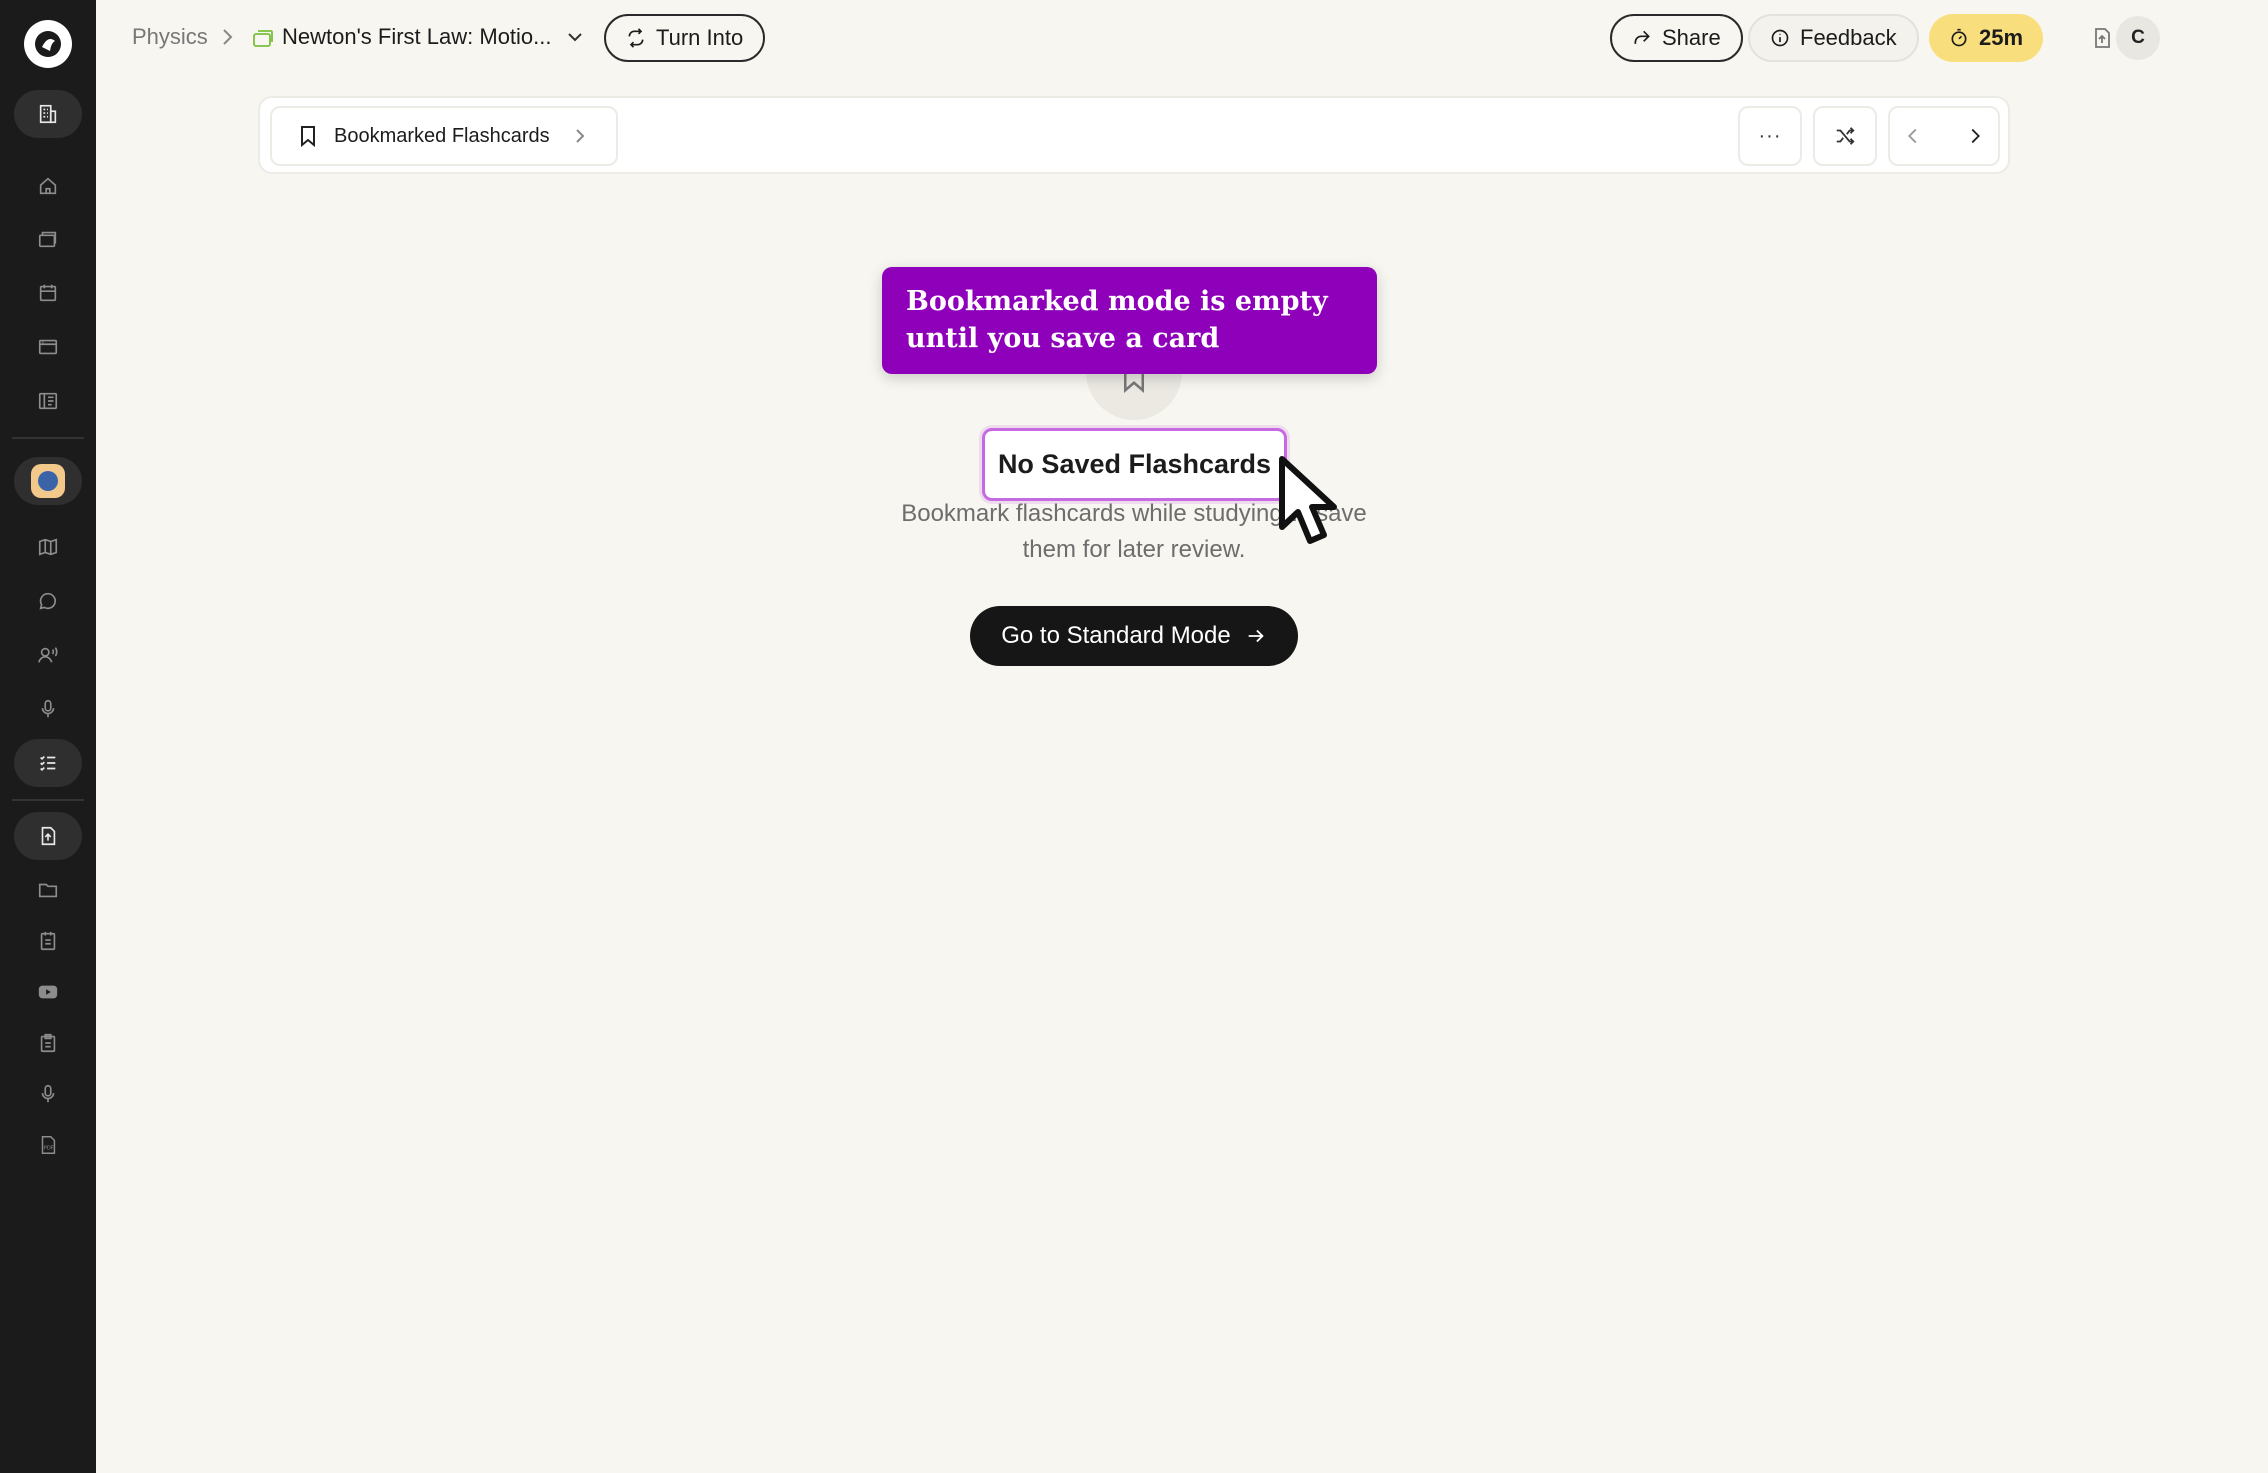  I want to click on mic-icon, so click(48, 1093).